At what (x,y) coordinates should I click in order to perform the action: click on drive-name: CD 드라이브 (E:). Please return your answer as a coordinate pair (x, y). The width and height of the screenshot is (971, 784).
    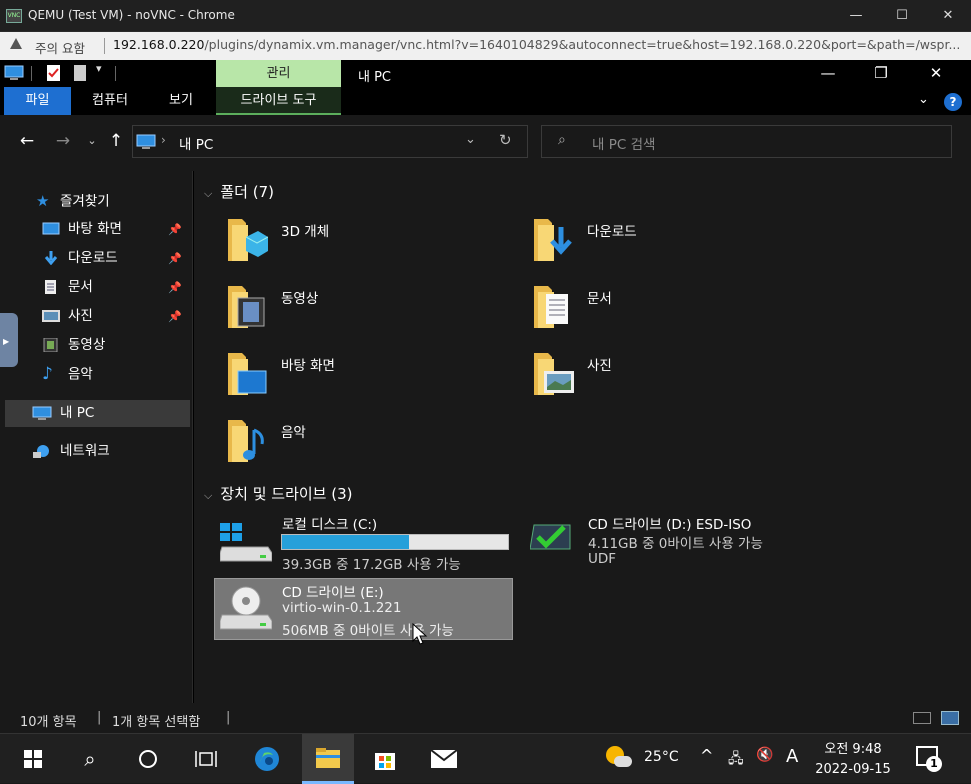
    Looking at the image, I should click on (333, 593).